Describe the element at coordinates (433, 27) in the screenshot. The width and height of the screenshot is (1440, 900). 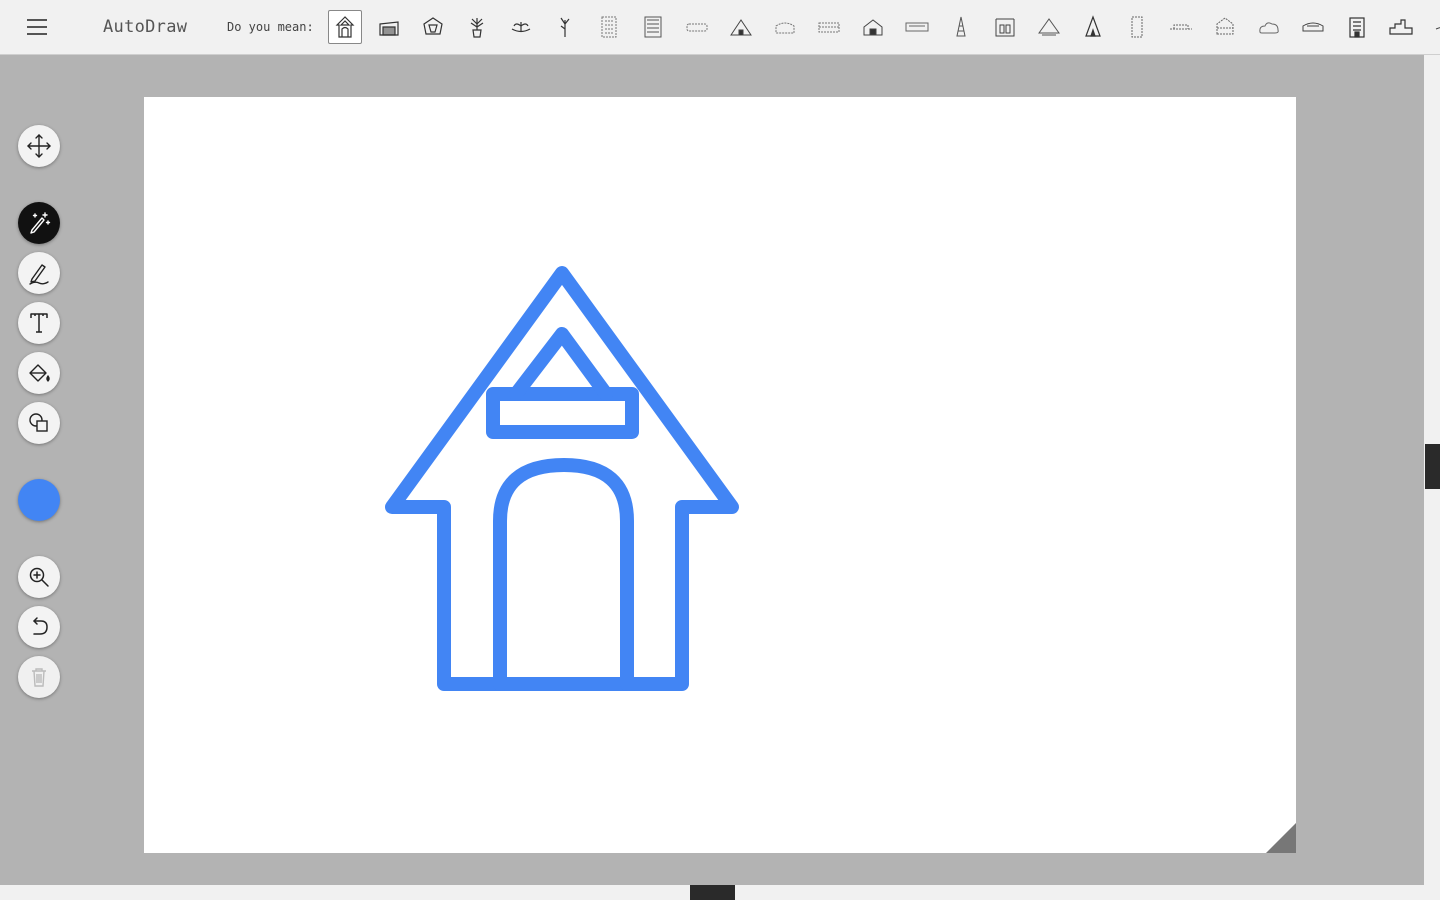
I see `suggestion-birdhouse-icon` at that location.